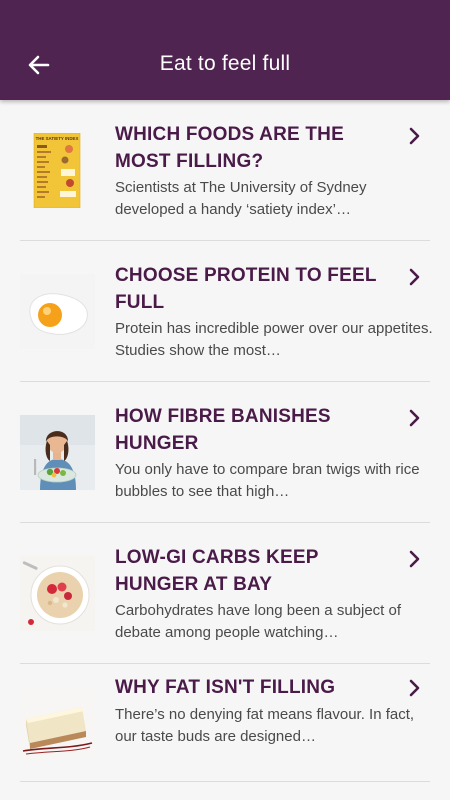  What do you see at coordinates (229, 148) in the screenshot?
I see `item-title: WHICH FOODS ARE THE MOST FILLING?` at bounding box center [229, 148].